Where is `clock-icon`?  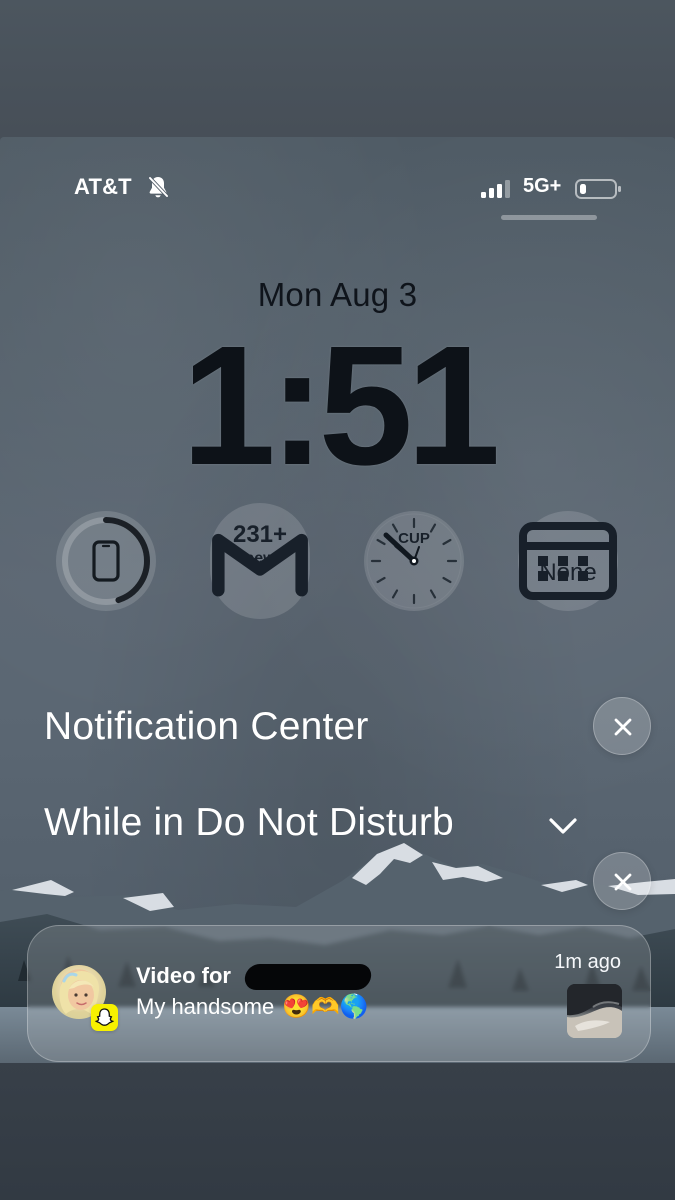 clock-icon is located at coordinates (414, 561).